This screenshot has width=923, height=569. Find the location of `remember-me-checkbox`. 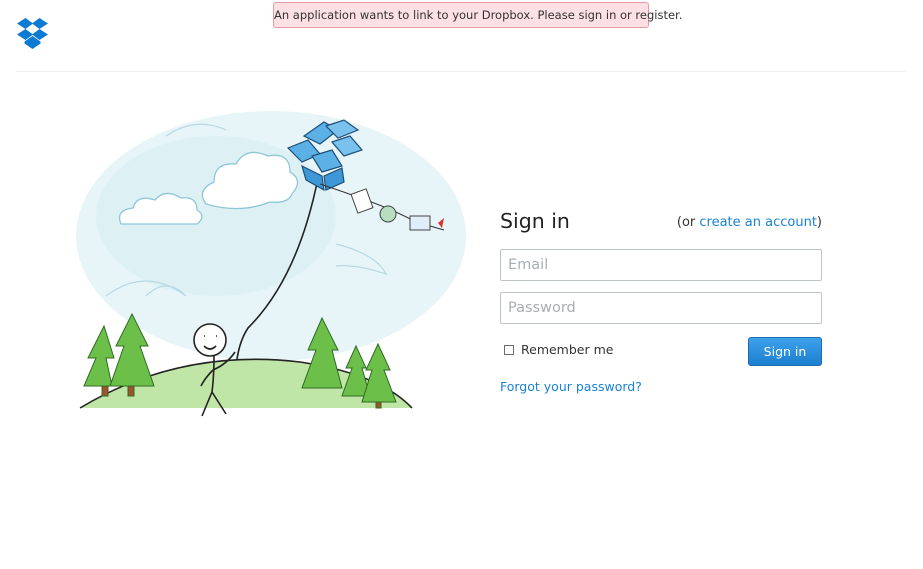

remember-me-checkbox is located at coordinates (509, 349).